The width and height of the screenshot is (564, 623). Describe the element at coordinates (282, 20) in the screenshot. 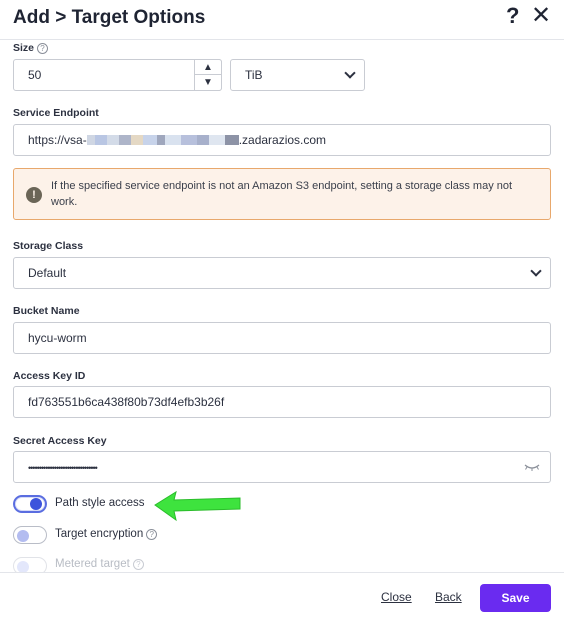

I see `dialog-header: Add > Target Options ? ✕` at that location.